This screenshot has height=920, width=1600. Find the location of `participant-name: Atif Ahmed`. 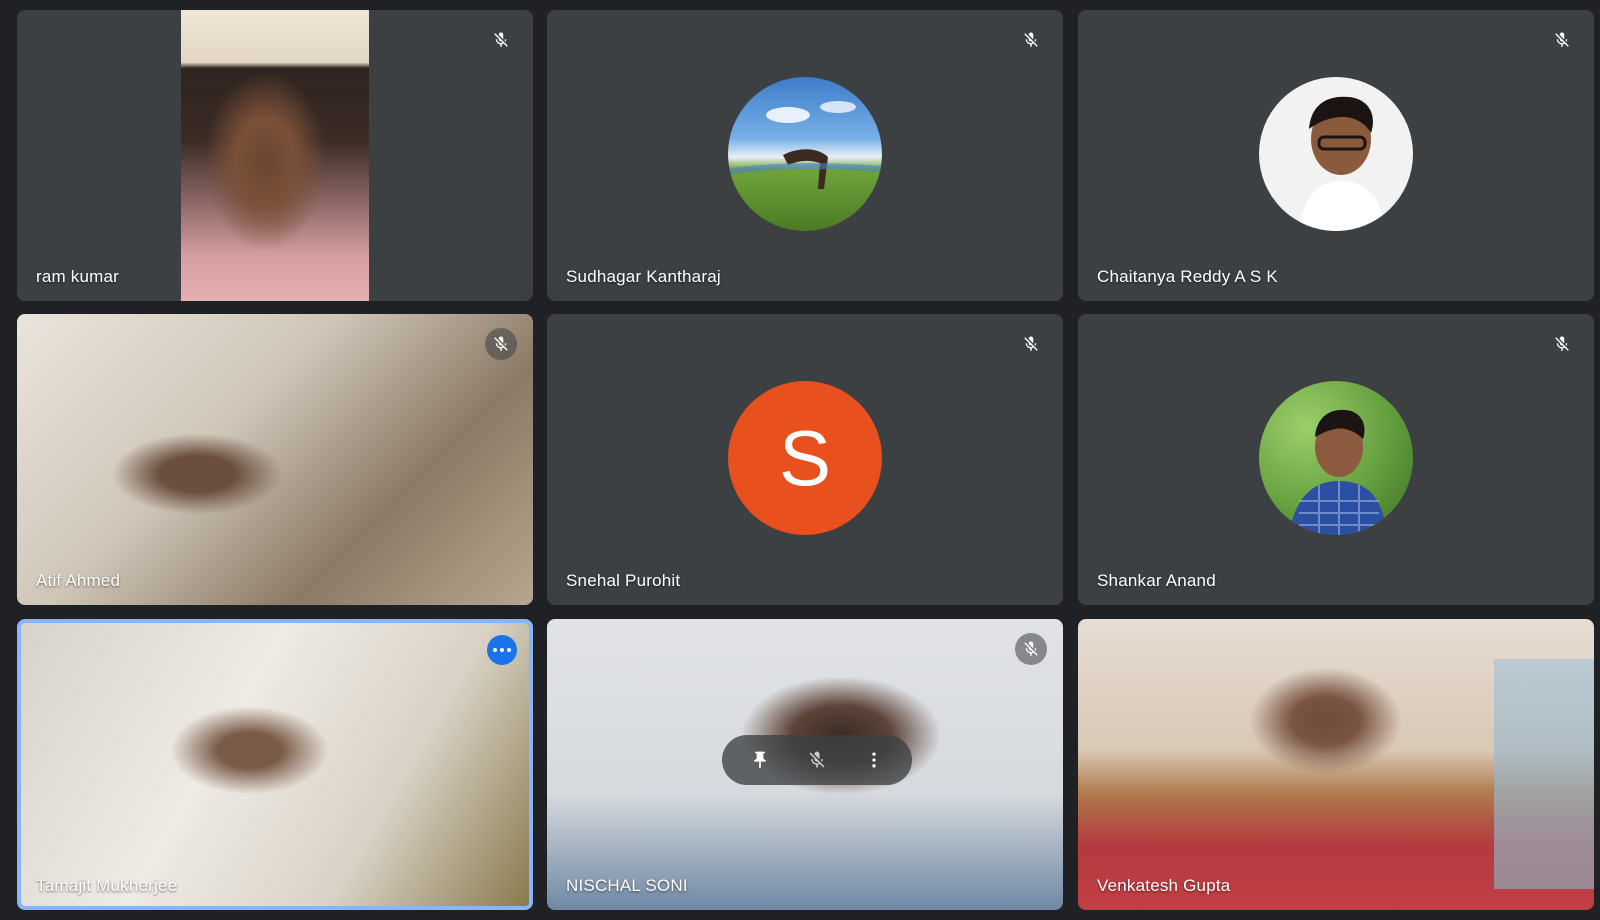

participant-name: Atif Ahmed is located at coordinates (78, 580).